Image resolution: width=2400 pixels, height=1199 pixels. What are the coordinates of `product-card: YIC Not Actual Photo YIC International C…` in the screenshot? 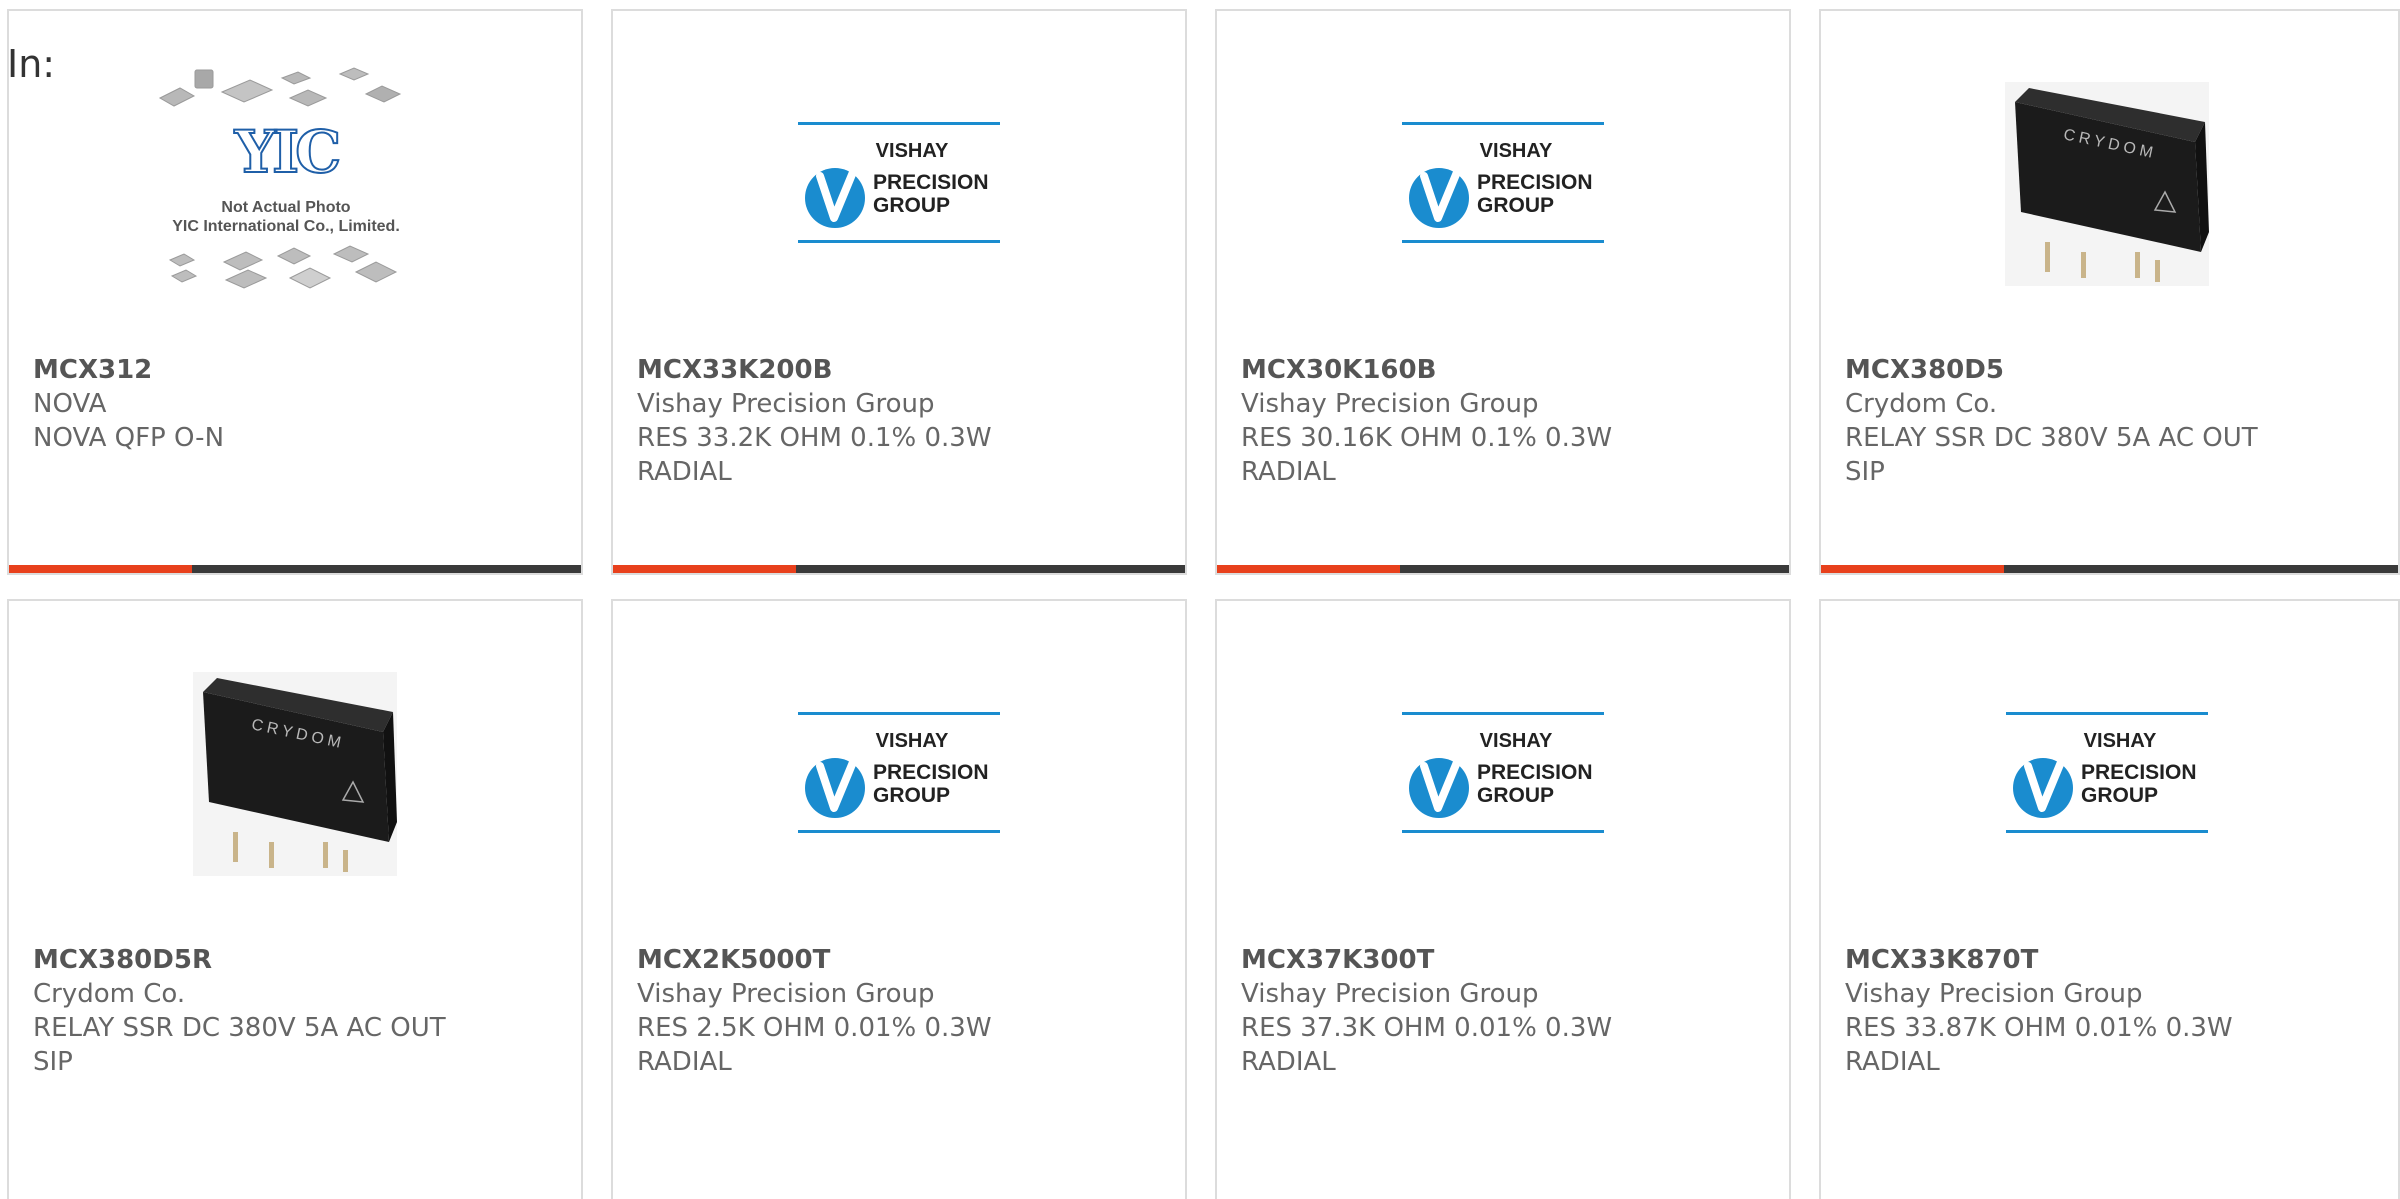 It's located at (295, 292).